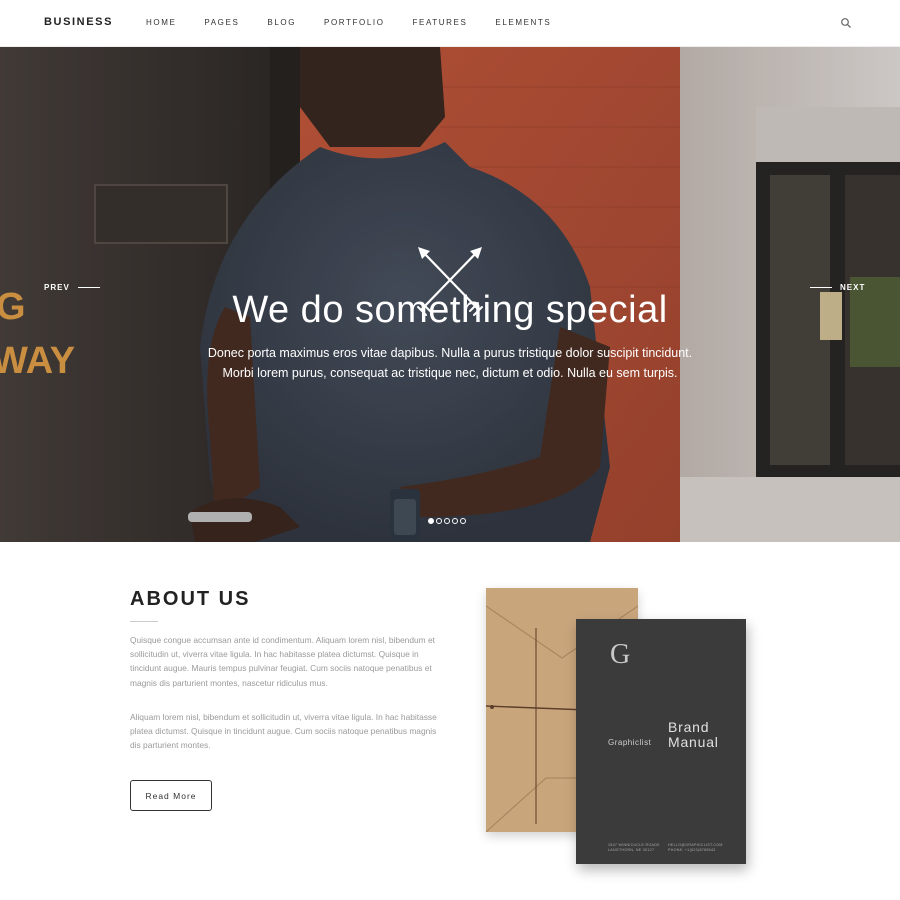 This screenshot has width=900, height=900. What do you see at coordinates (523, 22) in the screenshot?
I see `menu-item-elements: ELEMENTS` at bounding box center [523, 22].